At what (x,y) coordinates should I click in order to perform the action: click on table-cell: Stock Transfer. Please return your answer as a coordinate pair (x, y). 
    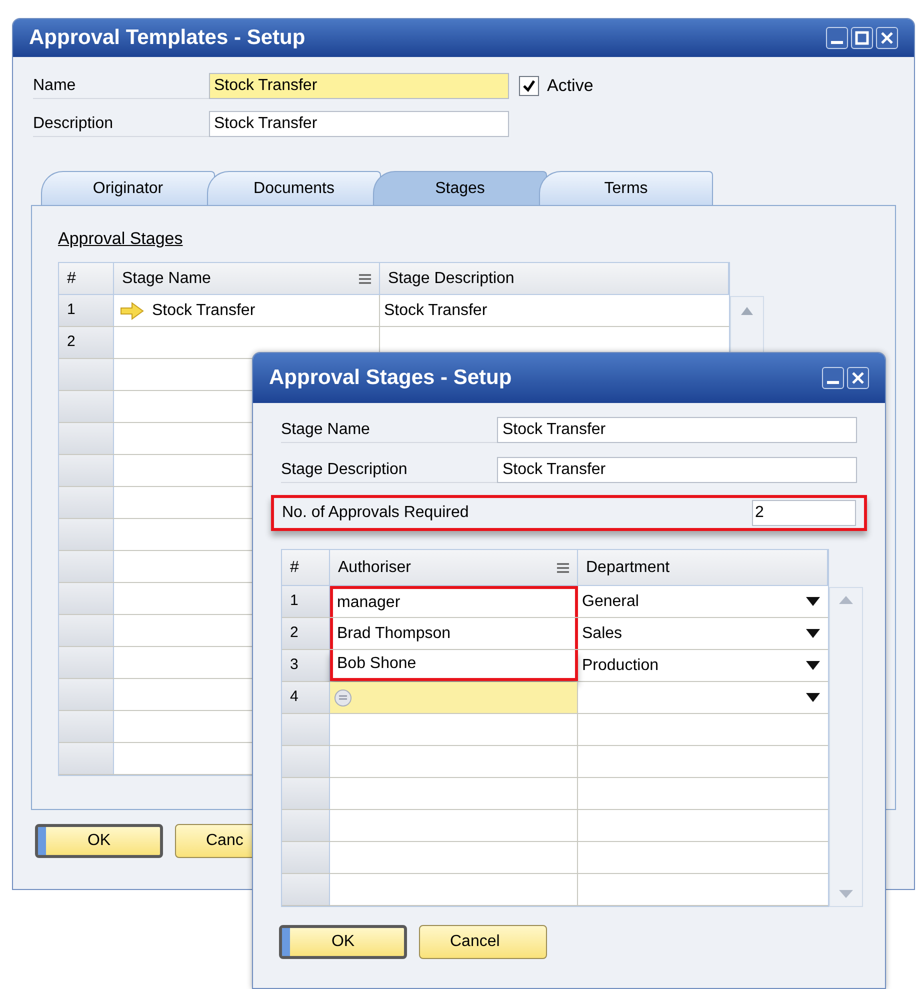
    Looking at the image, I should click on (247, 310).